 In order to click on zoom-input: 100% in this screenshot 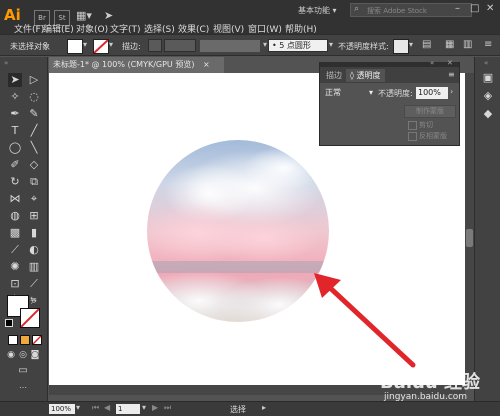, I will do `click(62, 409)`.